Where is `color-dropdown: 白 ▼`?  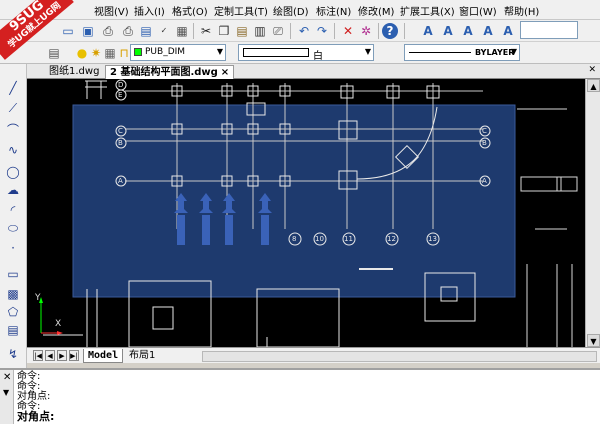 color-dropdown: 白 ▼ is located at coordinates (306, 53).